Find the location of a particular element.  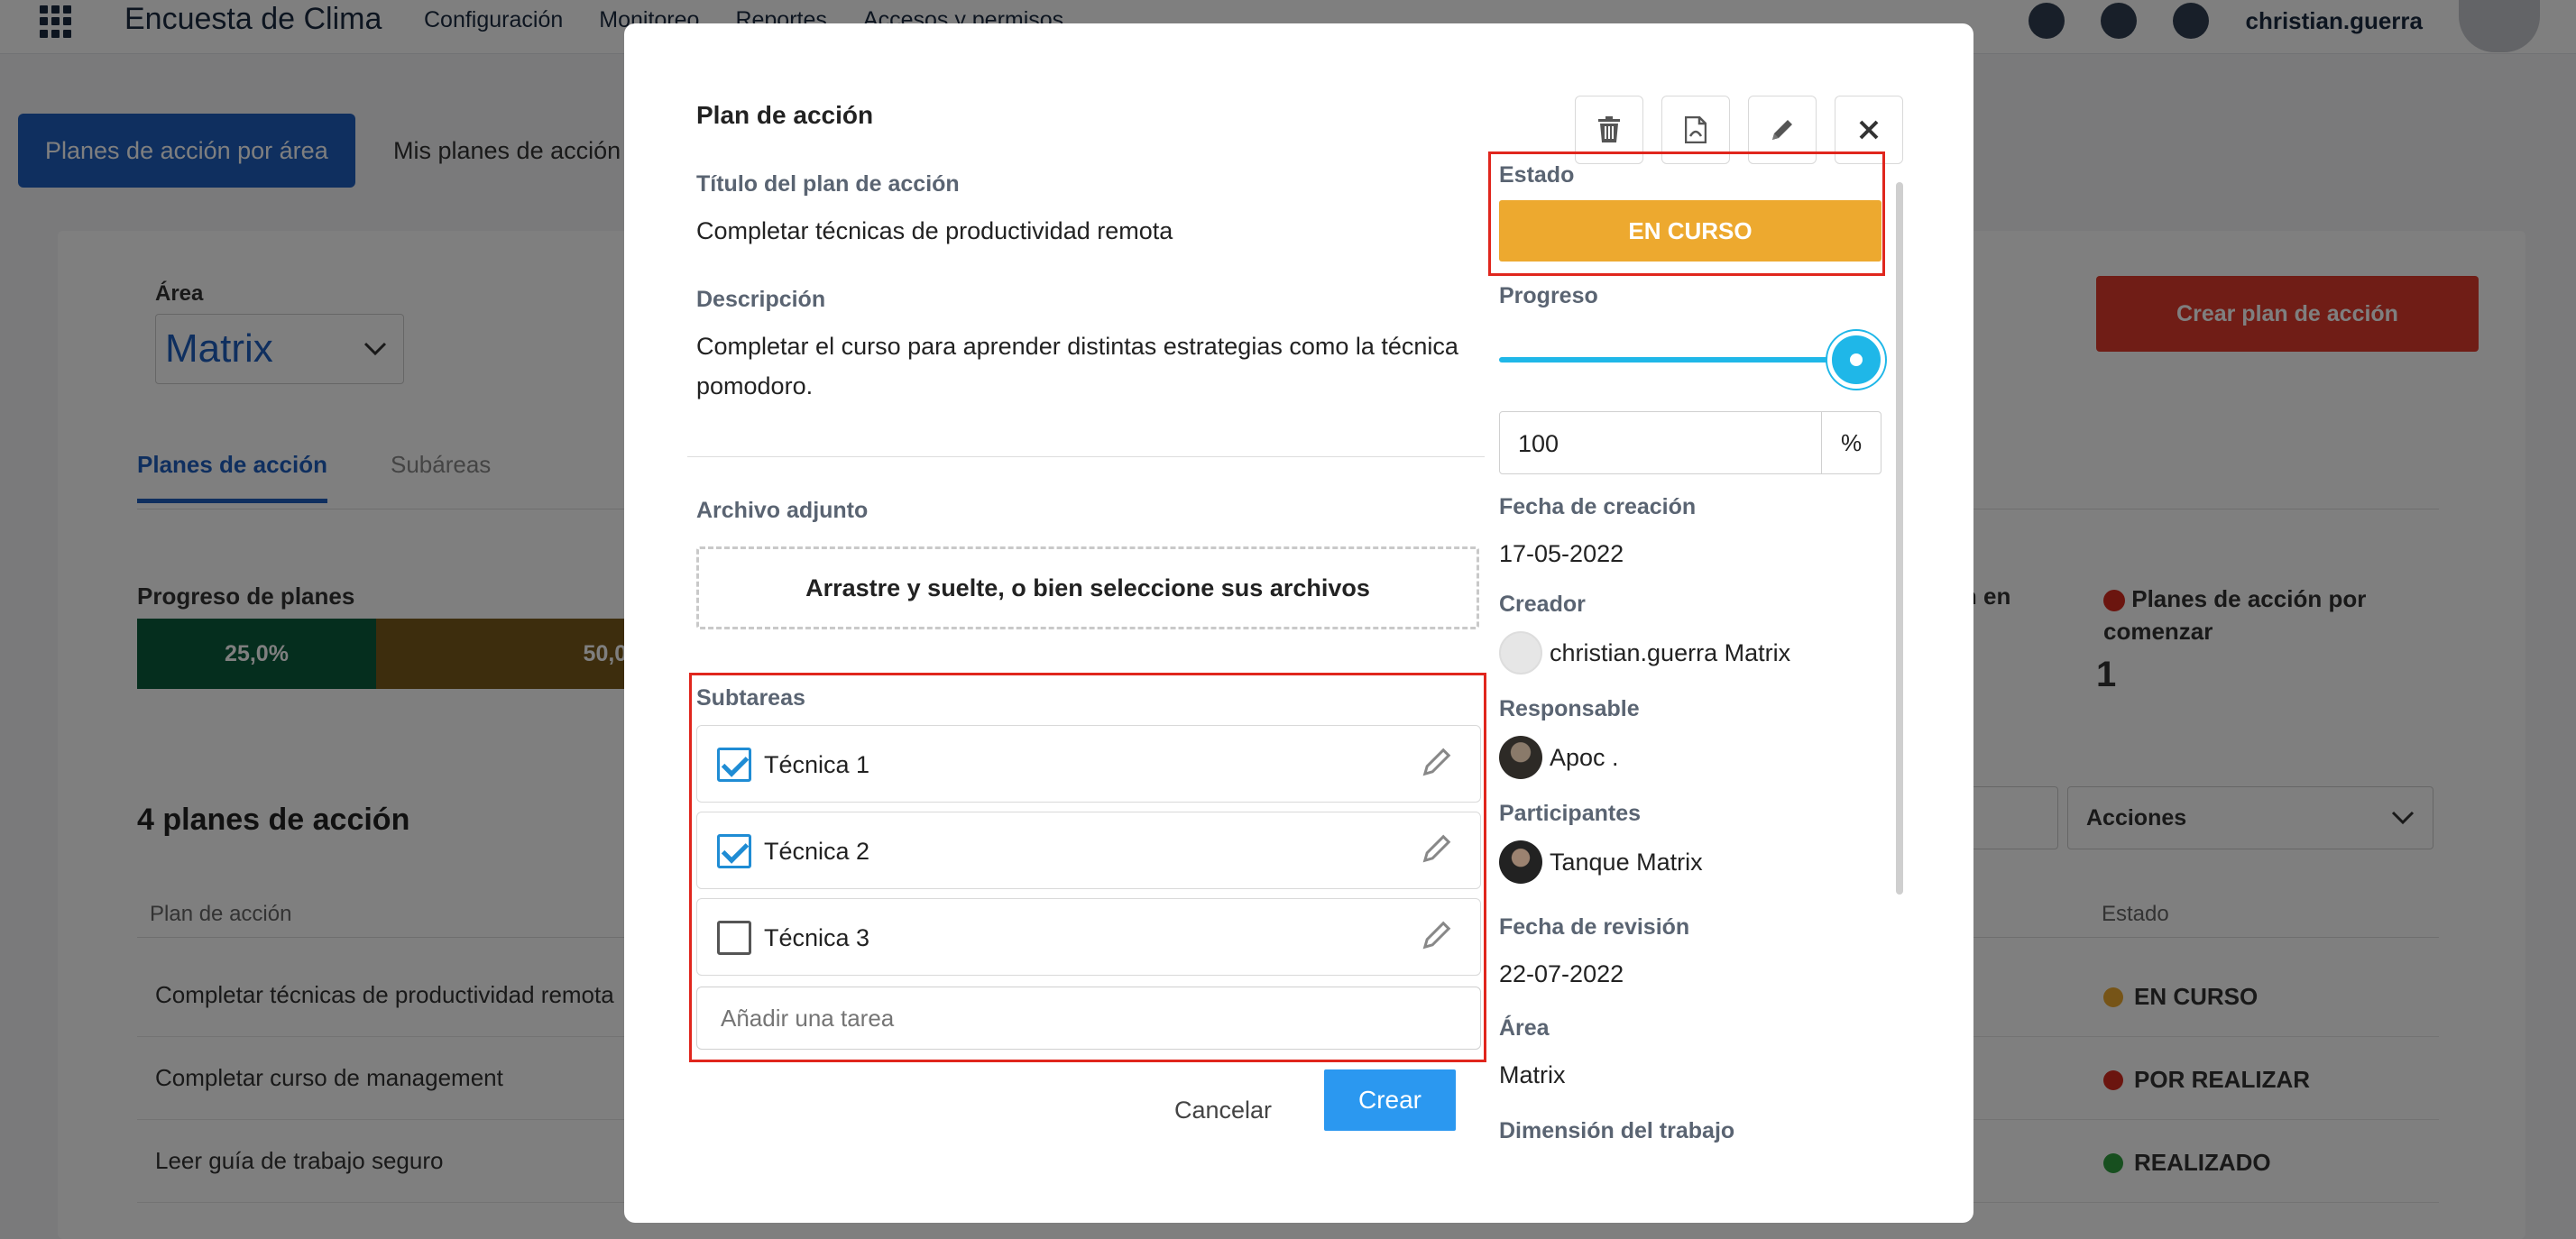

fecha-creacion-value: 17-05-2022 is located at coordinates (1561, 554).